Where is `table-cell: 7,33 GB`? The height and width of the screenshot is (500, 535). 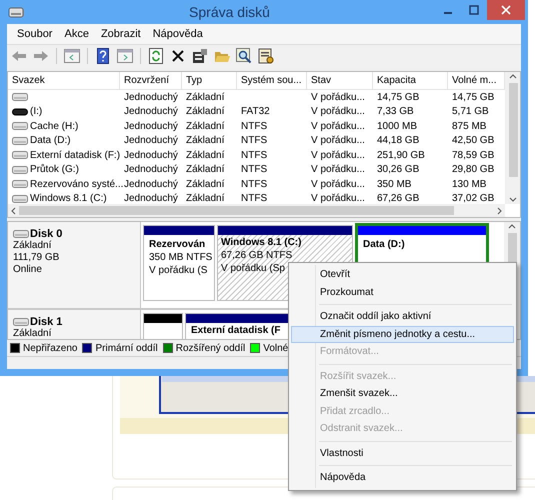
table-cell: 7,33 GB is located at coordinates (395, 112).